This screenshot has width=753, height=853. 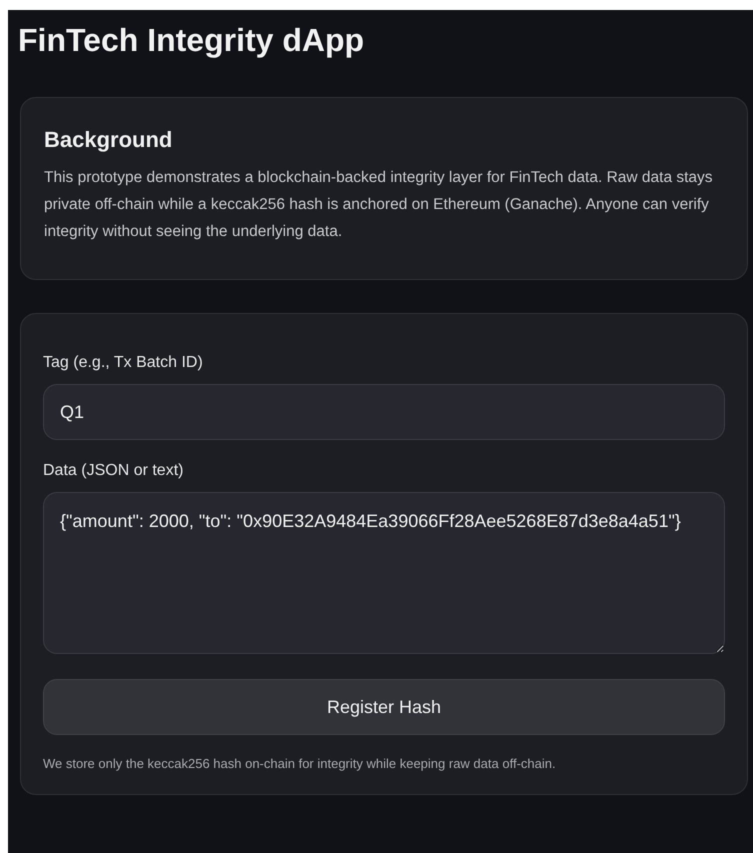 I want to click on field-label: Data (JSON or text), so click(x=113, y=471).